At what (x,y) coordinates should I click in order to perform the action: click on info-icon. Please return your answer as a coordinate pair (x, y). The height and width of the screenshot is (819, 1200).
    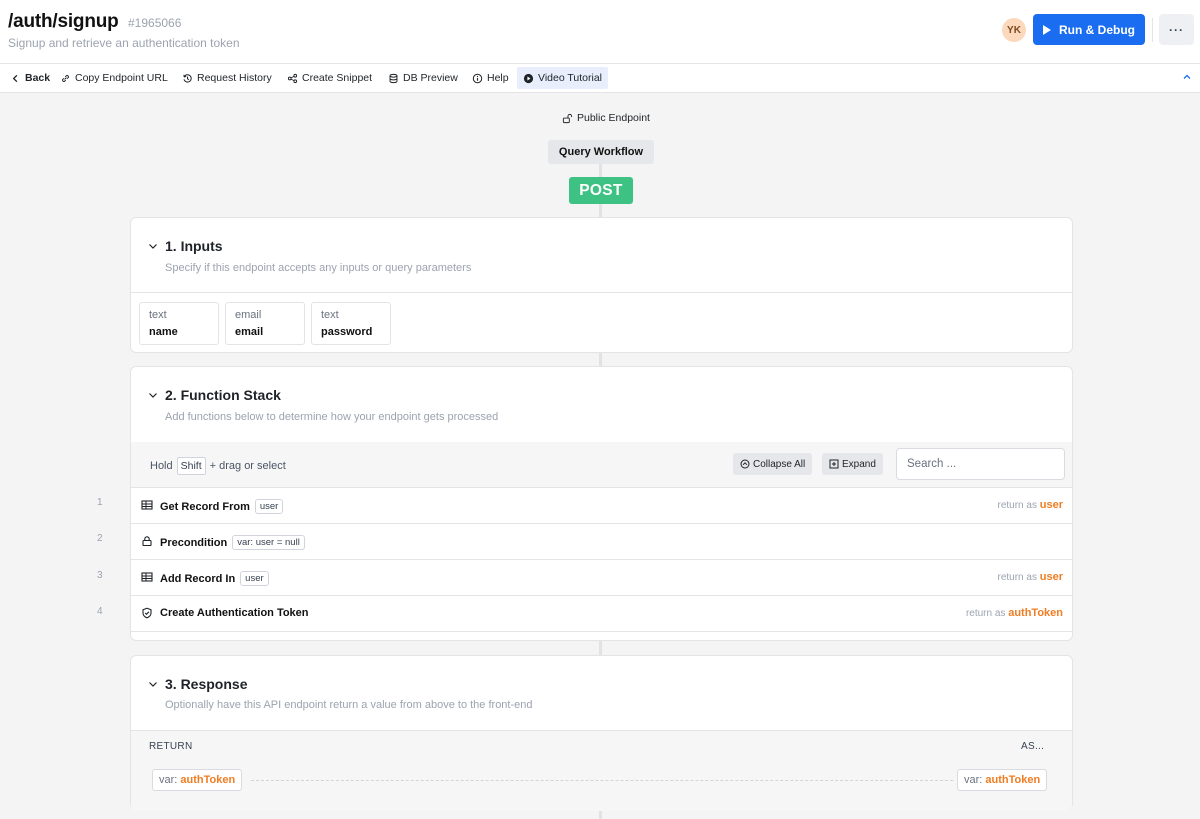
    Looking at the image, I should click on (477, 78).